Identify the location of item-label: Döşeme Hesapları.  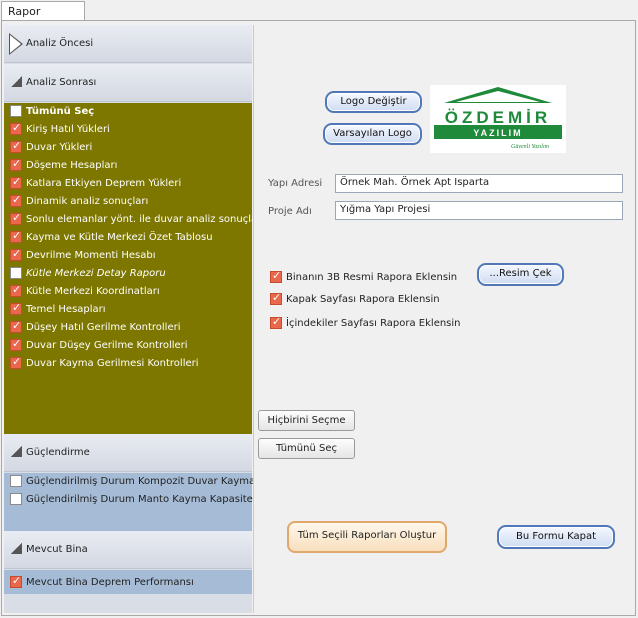
(72, 165).